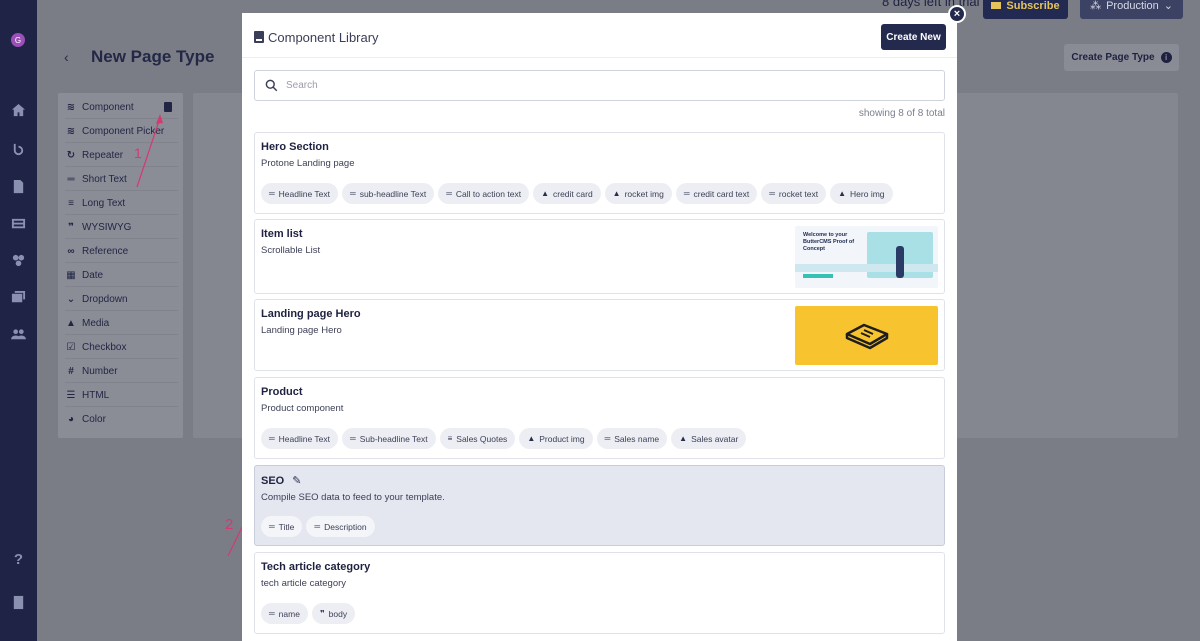 The image size is (1200, 641). Describe the element at coordinates (18, 110) in the screenshot. I see `home-icon` at that location.